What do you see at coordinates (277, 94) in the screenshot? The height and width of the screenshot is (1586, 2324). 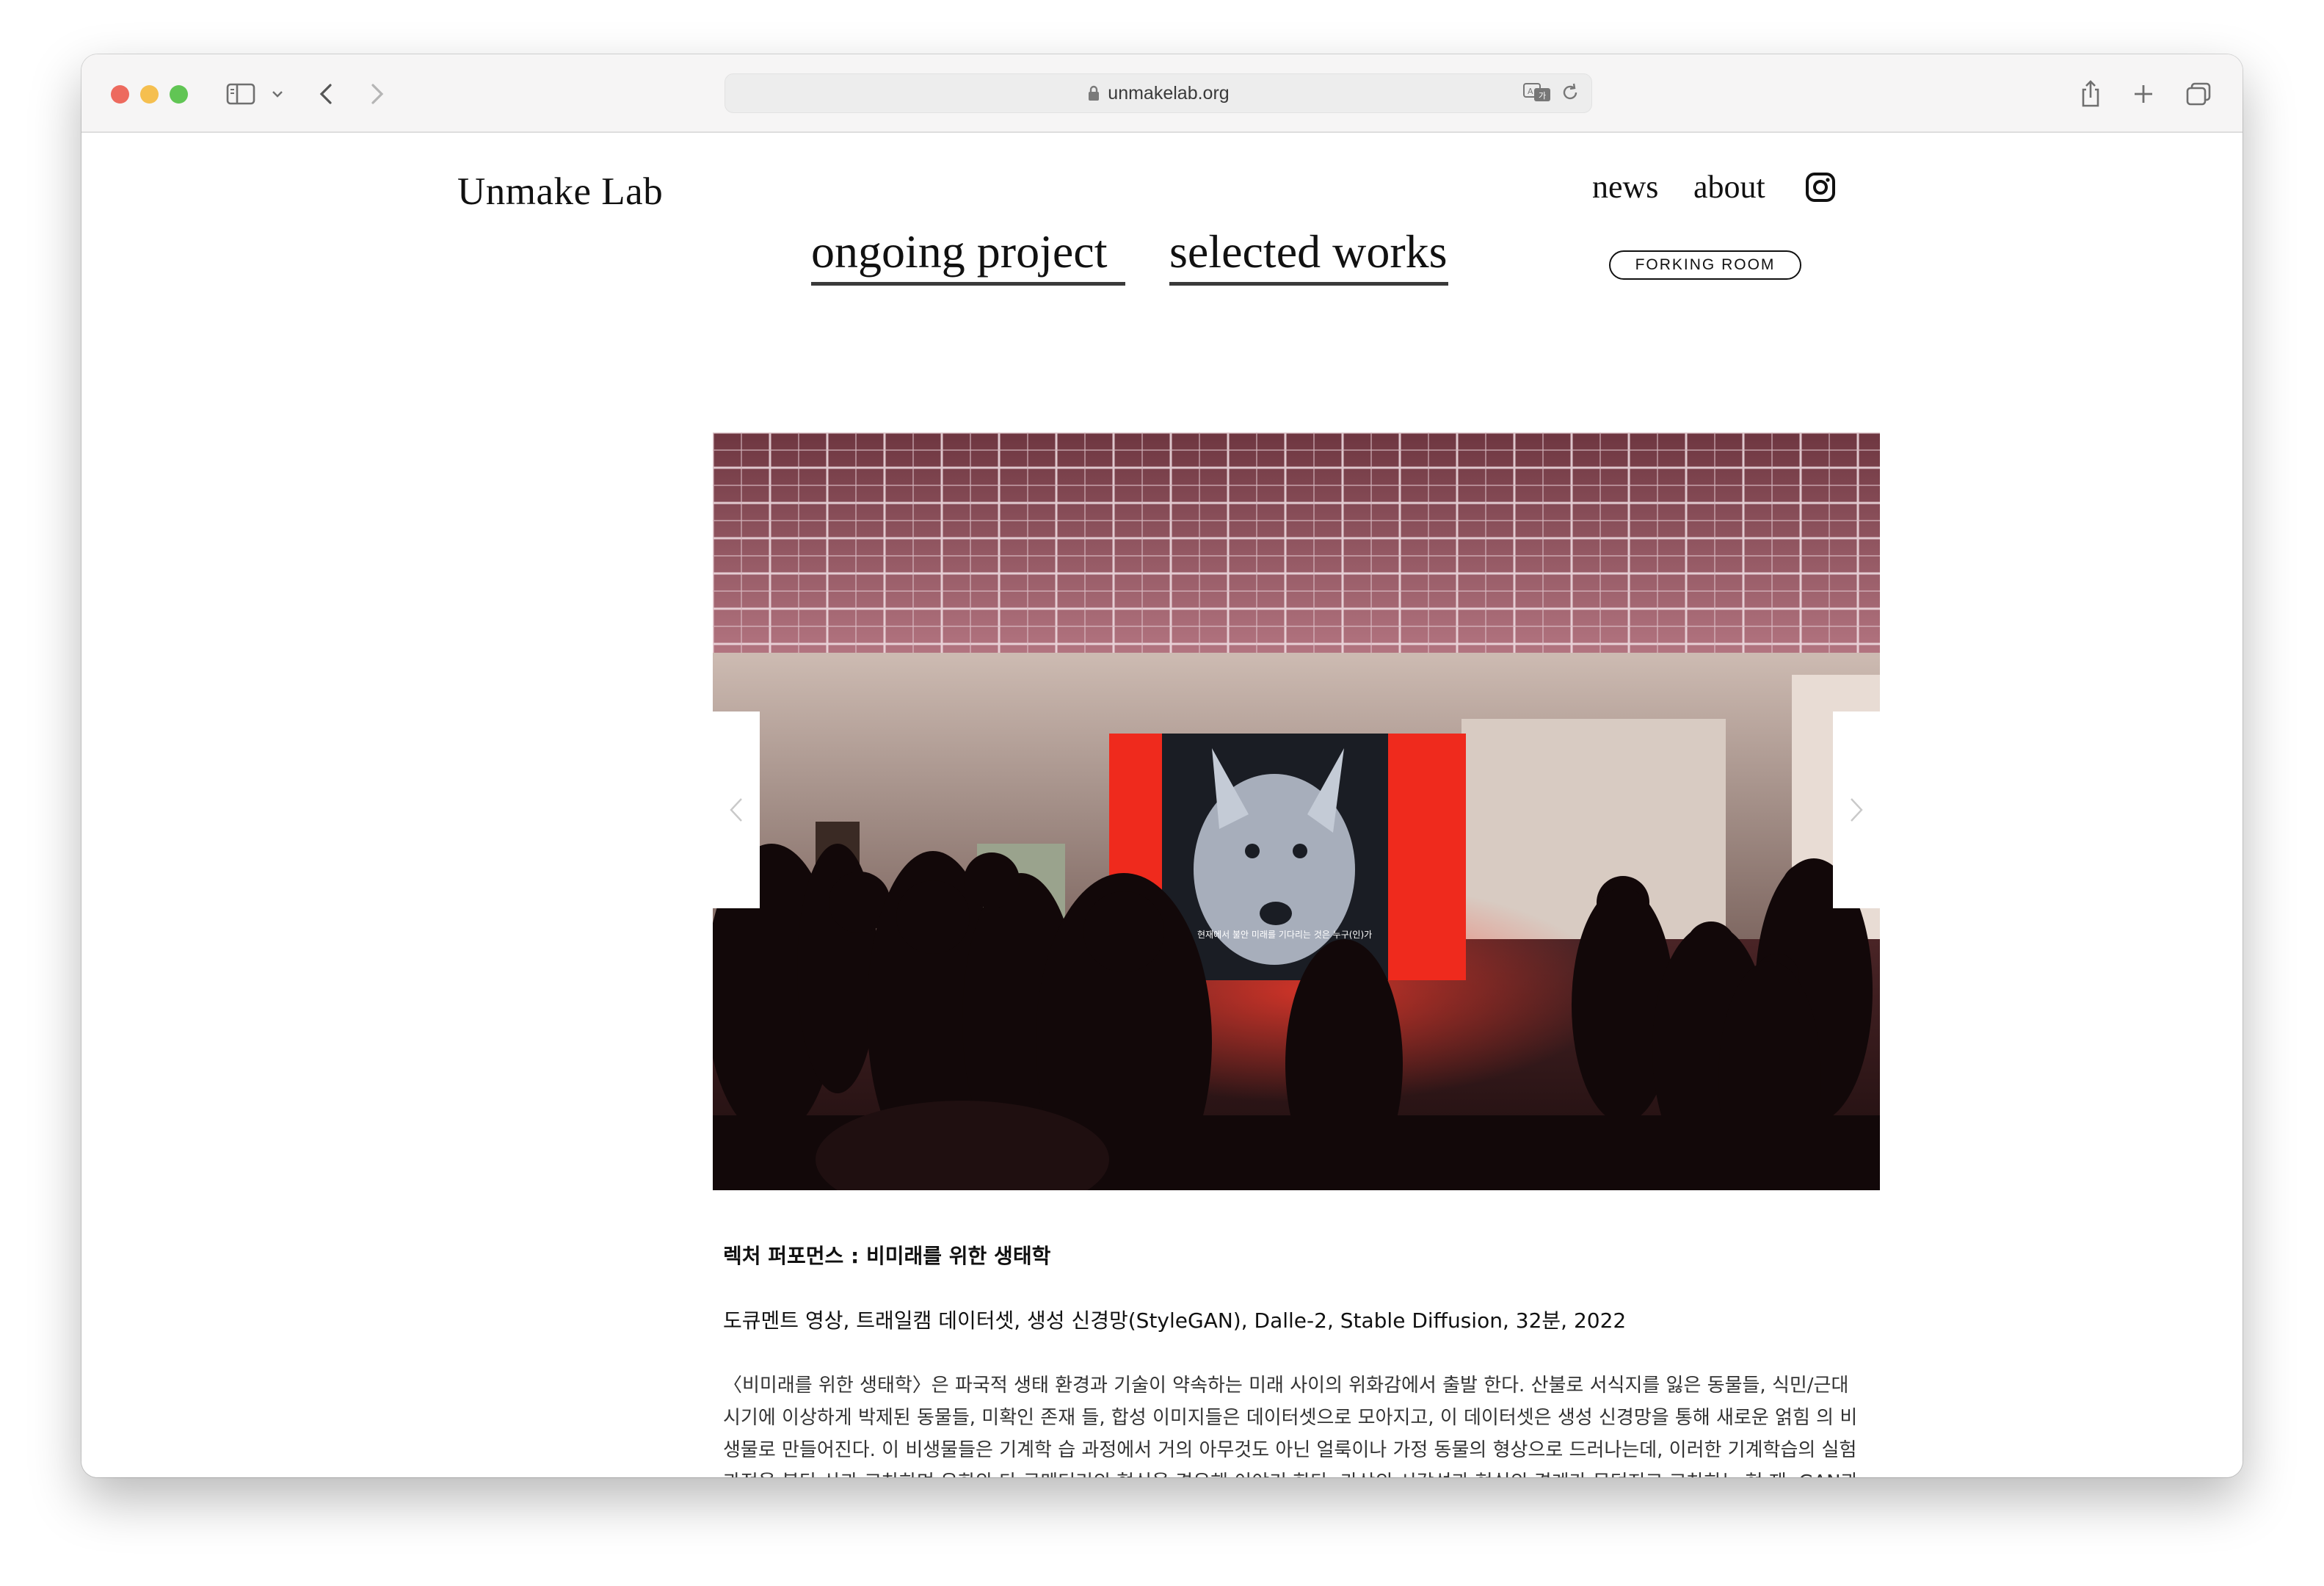 I see `chevron-down-icon` at bounding box center [277, 94].